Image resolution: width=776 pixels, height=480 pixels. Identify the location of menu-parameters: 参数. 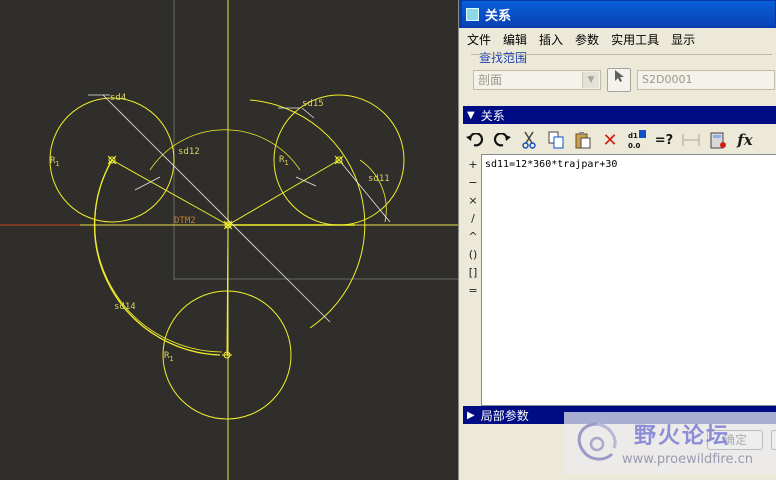
(587, 39).